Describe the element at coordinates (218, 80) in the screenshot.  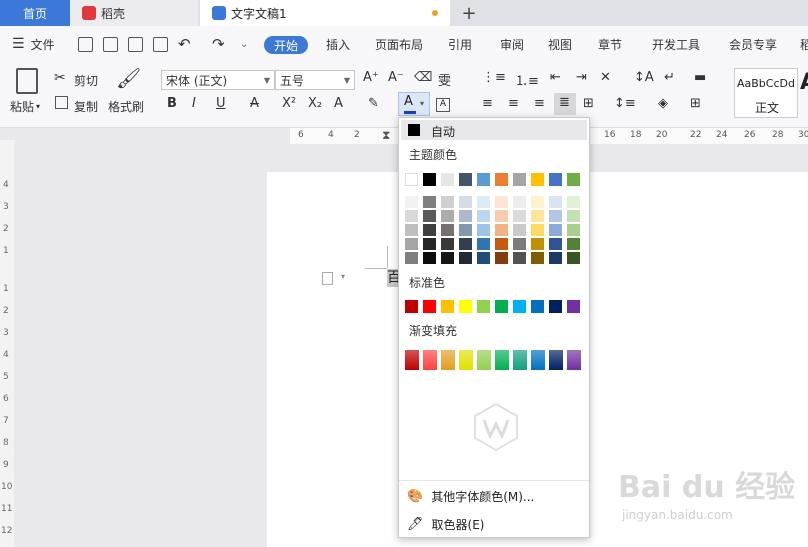
I see `font-name-select: 宋体 (正文) ▼` at that location.